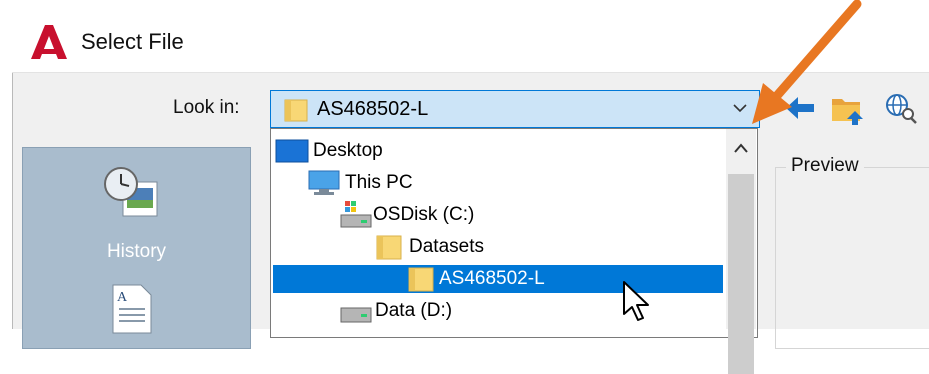 The width and height of the screenshot is (929, 374). What do you see at coordinates (356, 214) in the screenshot?
I see `system-drive-icon` at bounding box center [356, 214].